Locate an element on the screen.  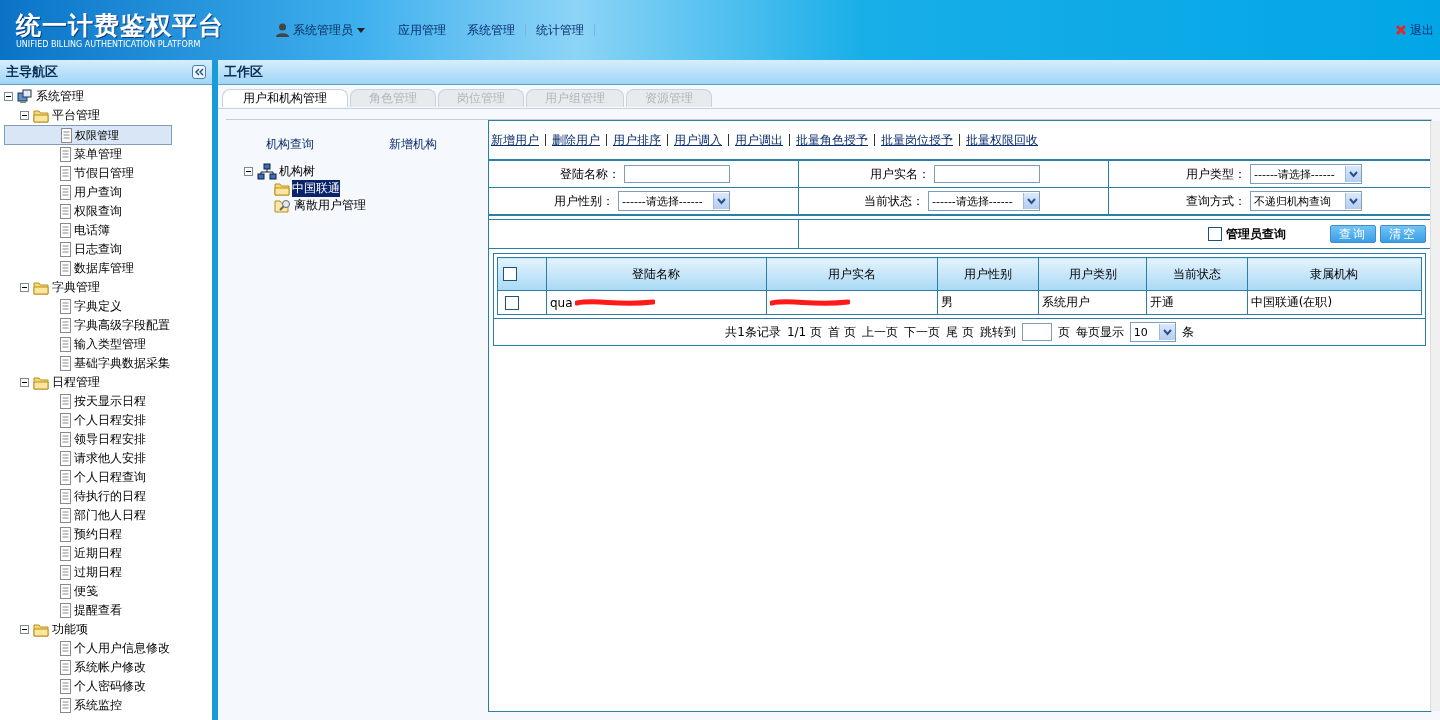
tree-item: 功能项 is located at coordinates (70, 629).